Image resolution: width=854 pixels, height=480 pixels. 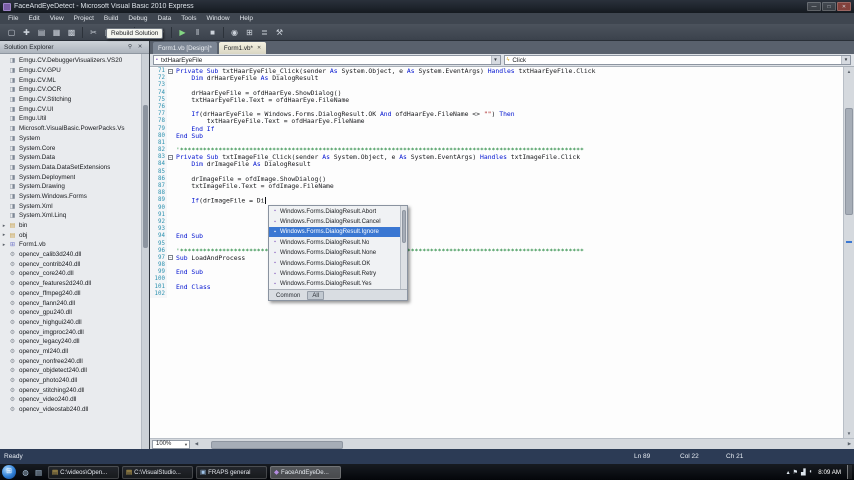 I want to click on toolbar-find-icon: ◉, so click(x=234, y=32).